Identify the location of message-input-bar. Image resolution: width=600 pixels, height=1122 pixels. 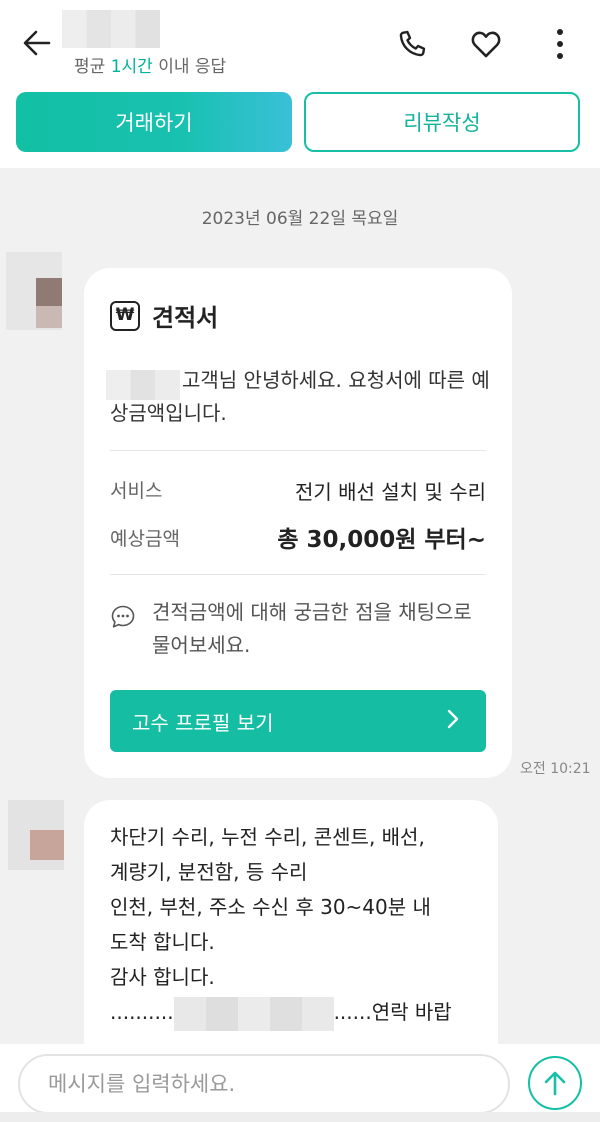
(300, 1083).